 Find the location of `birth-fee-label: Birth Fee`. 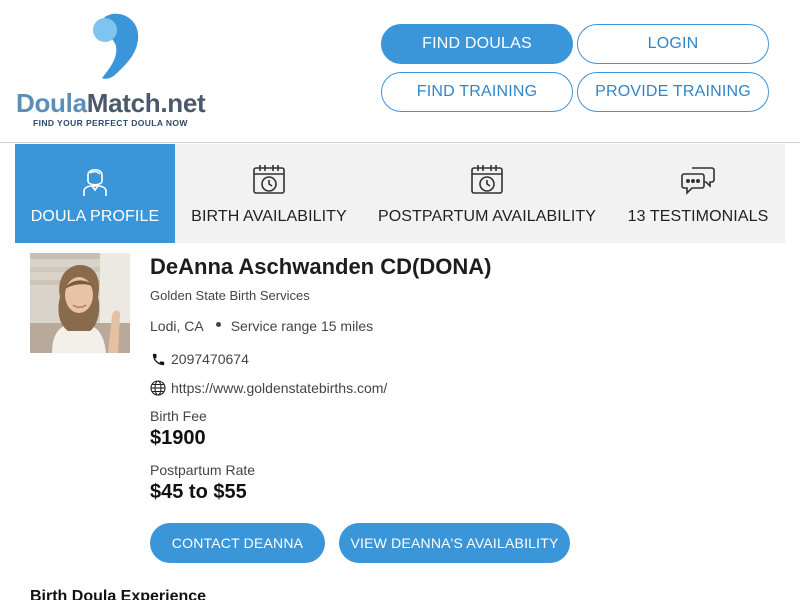

birth-fee-label: Birth Fee is located at coordinates (178, 416).